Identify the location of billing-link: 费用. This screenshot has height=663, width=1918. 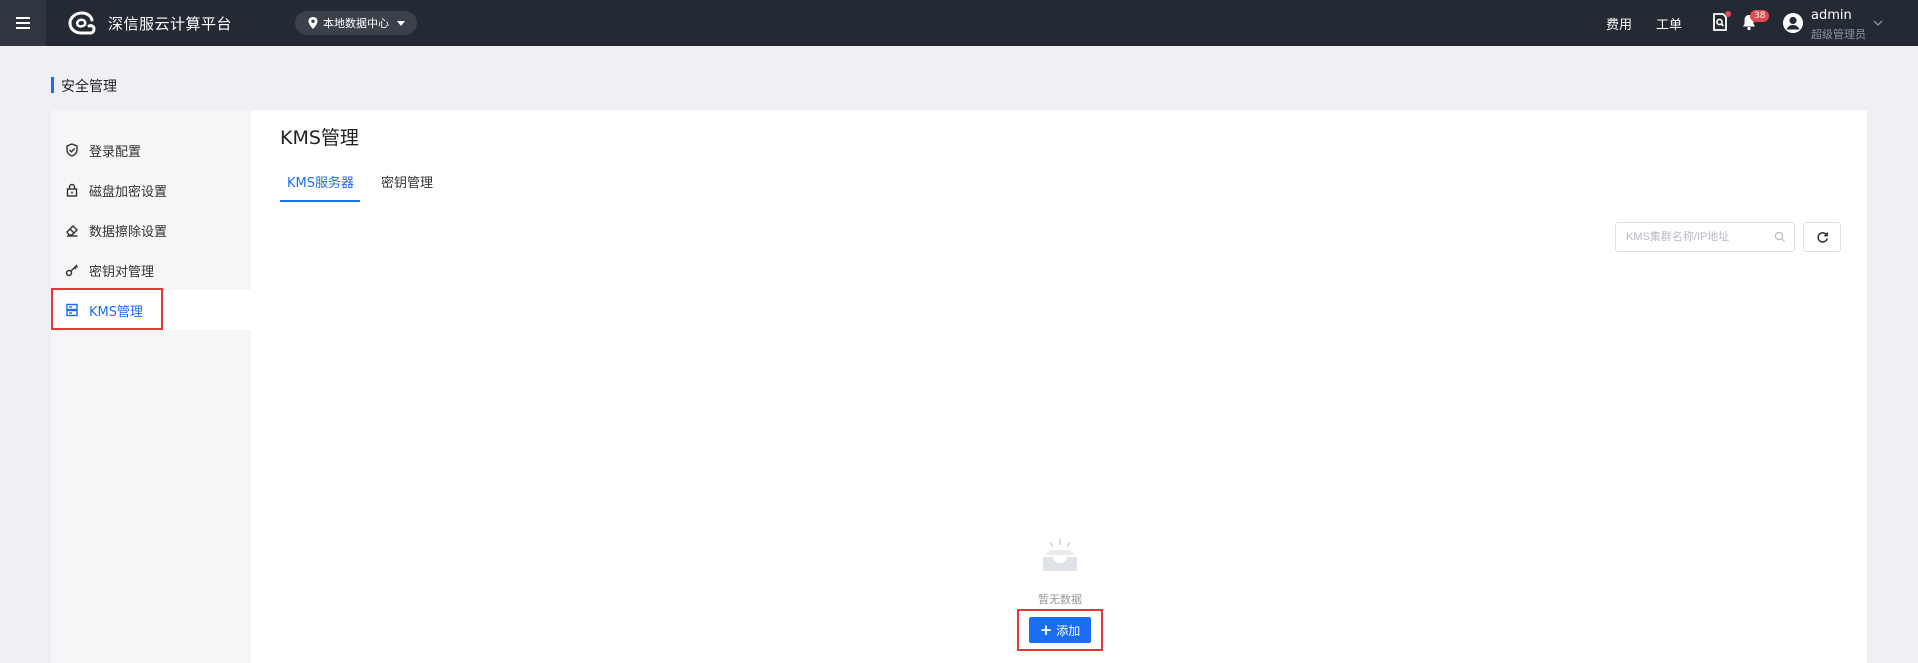
(1619, 23).